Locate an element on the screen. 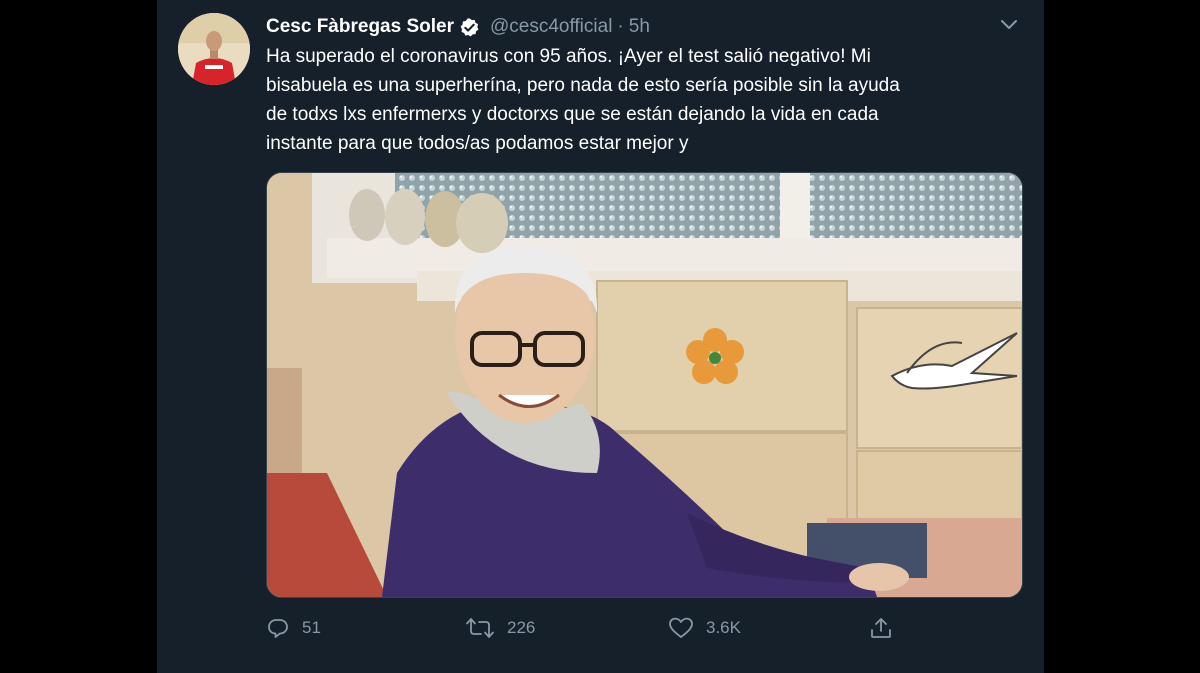 Image resolution: width=1200 pixels, height=673 pixels. share-icon is located at coordinates (881, 628).